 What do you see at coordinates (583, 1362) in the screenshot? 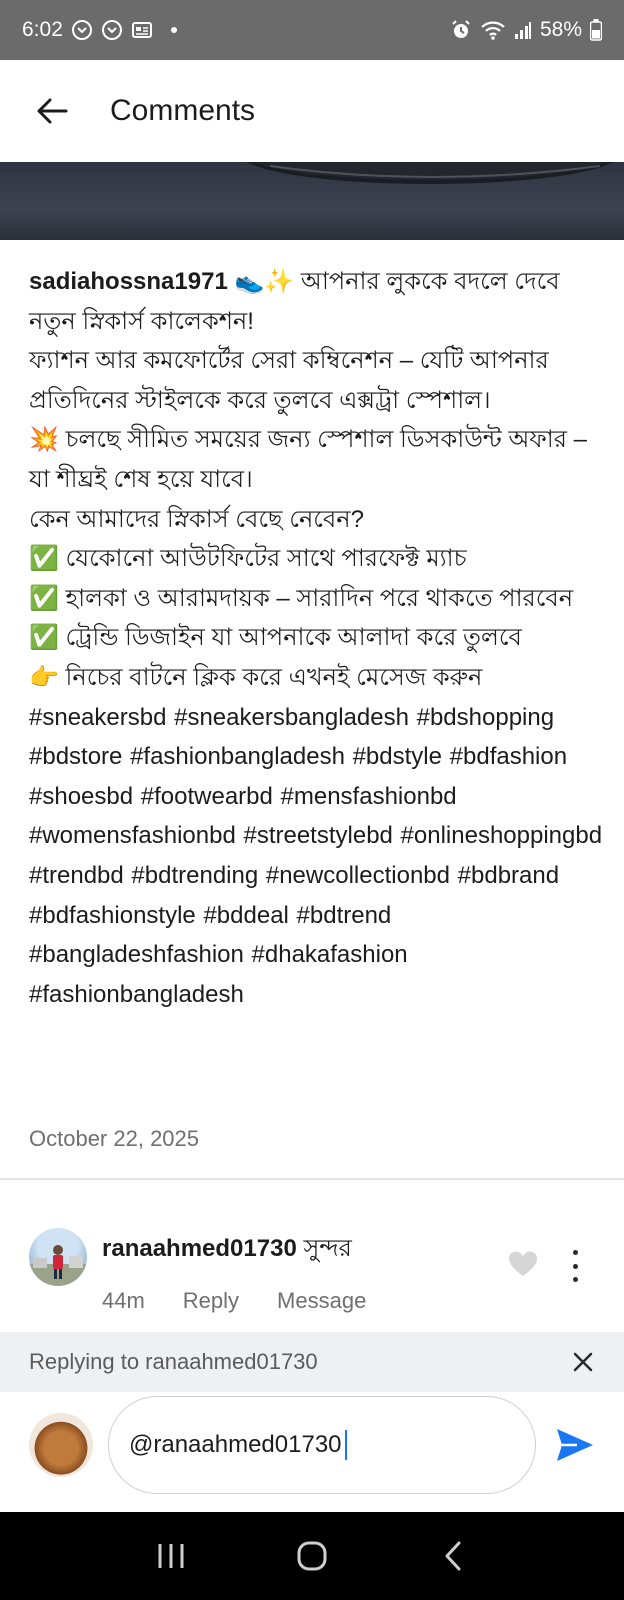
I see `close-icon` at bounding box center [583, 1362].